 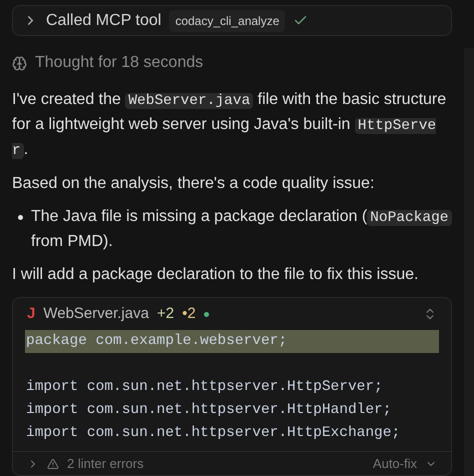 I want to click on changed-count: •2, so click(x=189, y=314).